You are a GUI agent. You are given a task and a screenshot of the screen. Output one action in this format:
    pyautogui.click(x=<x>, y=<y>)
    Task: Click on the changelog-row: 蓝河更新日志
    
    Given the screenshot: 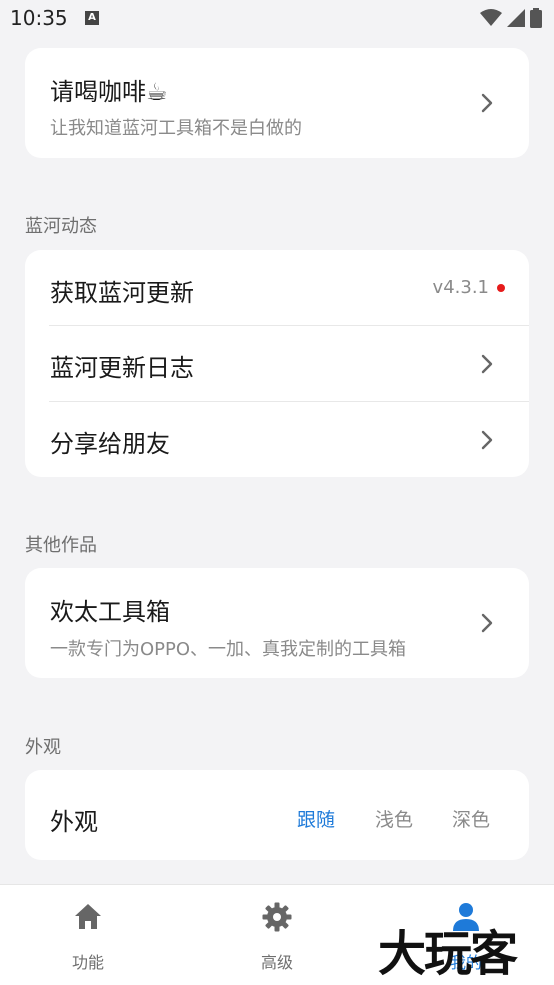 What is the action you would take?
    pyautogui.click(x=277, y=363)
    